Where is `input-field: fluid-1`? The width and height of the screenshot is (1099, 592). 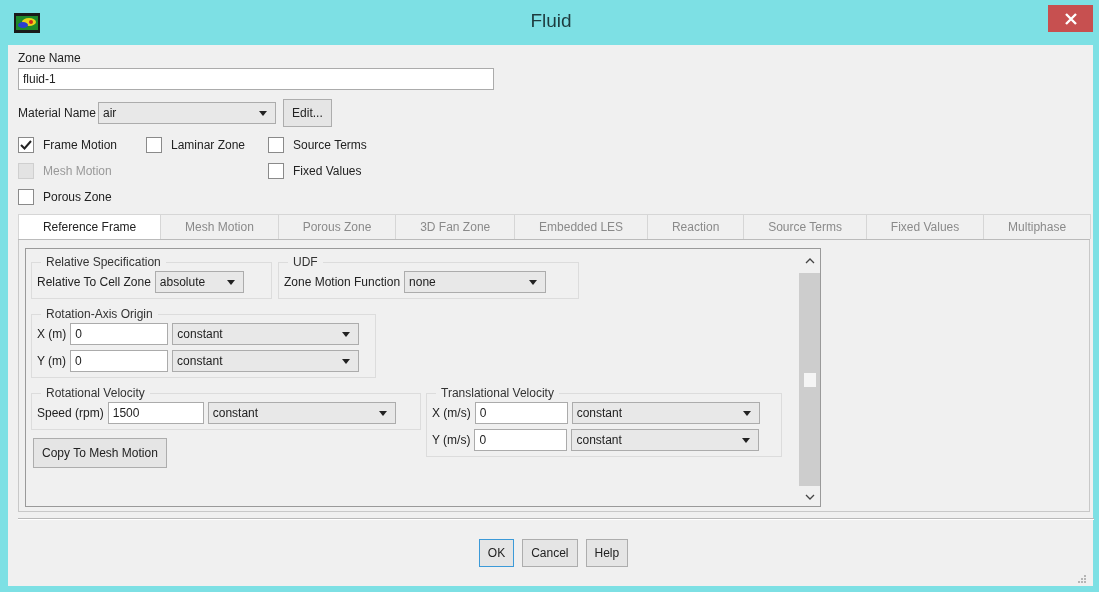 input-field: fluid-1 is located at coordinates (256, 79).